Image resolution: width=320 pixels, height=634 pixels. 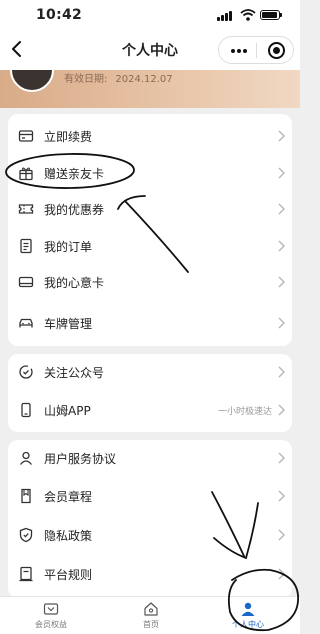 I want to click on menu-item-label: 隐私政策, so click(x=68, y=536).